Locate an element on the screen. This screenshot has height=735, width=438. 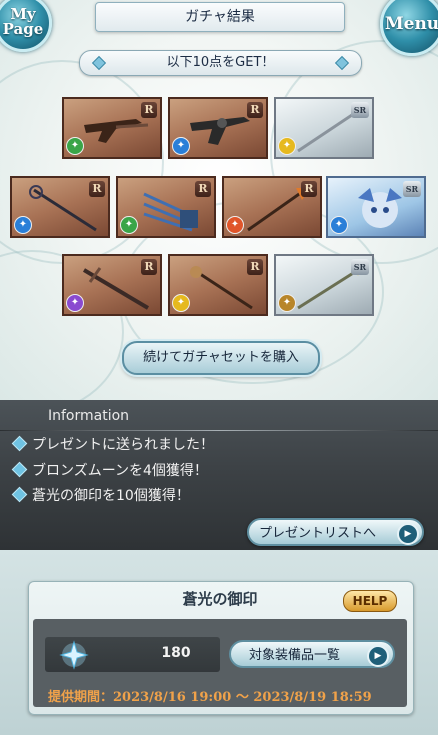
seal-crystal-icon is located at coordinates (74, 655).